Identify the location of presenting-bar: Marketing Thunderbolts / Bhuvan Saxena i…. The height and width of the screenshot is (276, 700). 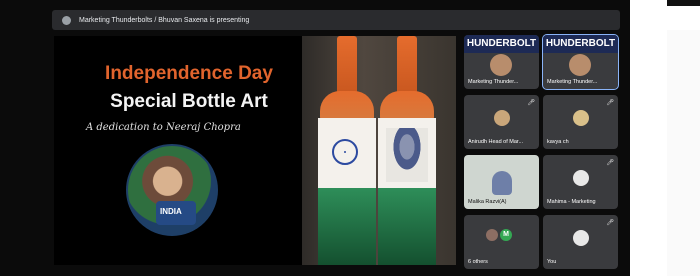
(336, 20).